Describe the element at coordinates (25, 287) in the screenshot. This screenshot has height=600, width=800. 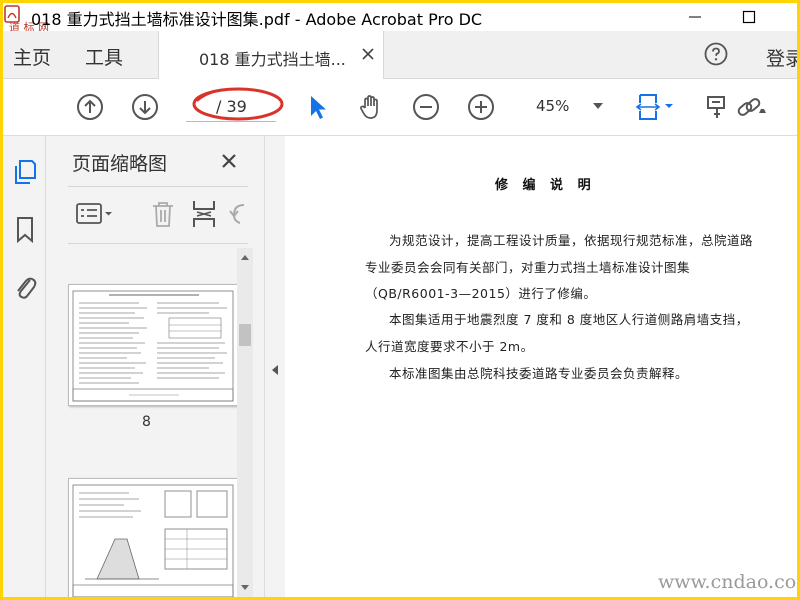
I see `attachment-icon` at that location.